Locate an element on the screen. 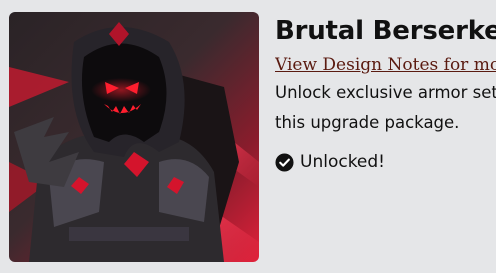  unlock-status: Unlocked! is located at coordinates (385, 162).